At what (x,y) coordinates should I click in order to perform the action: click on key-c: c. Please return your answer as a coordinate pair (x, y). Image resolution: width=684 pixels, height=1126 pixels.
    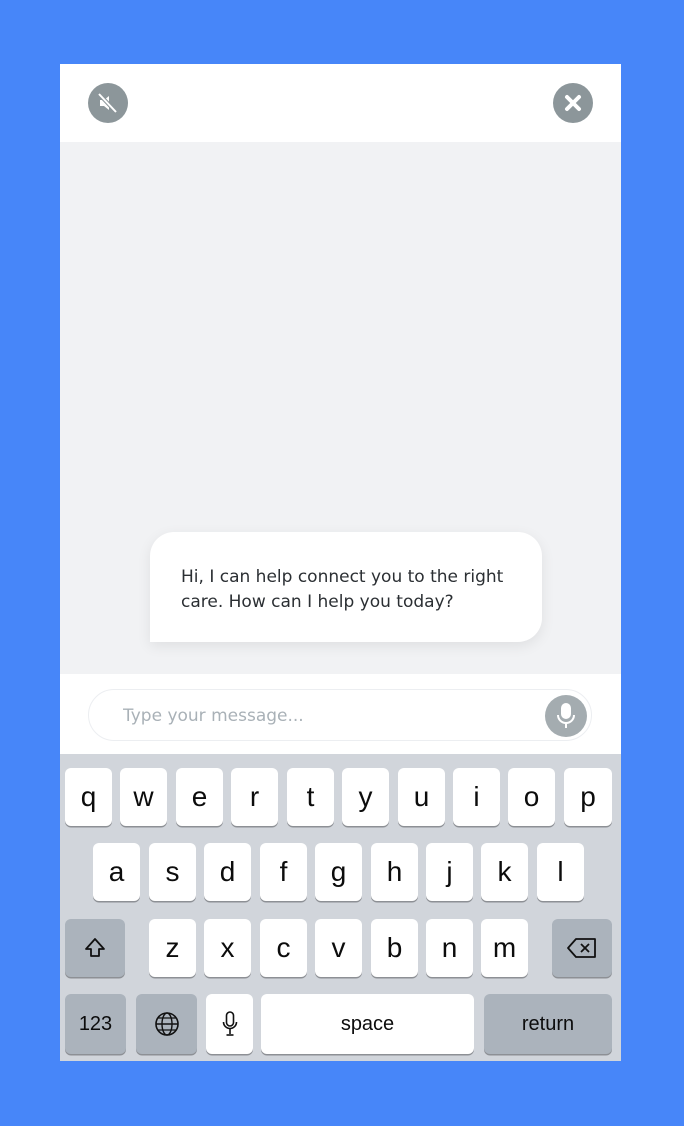
    Looking at the image, I should click on (283, 948).